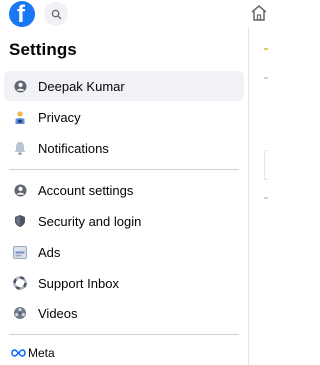  I want to click on search-icon, so click(56, 14).